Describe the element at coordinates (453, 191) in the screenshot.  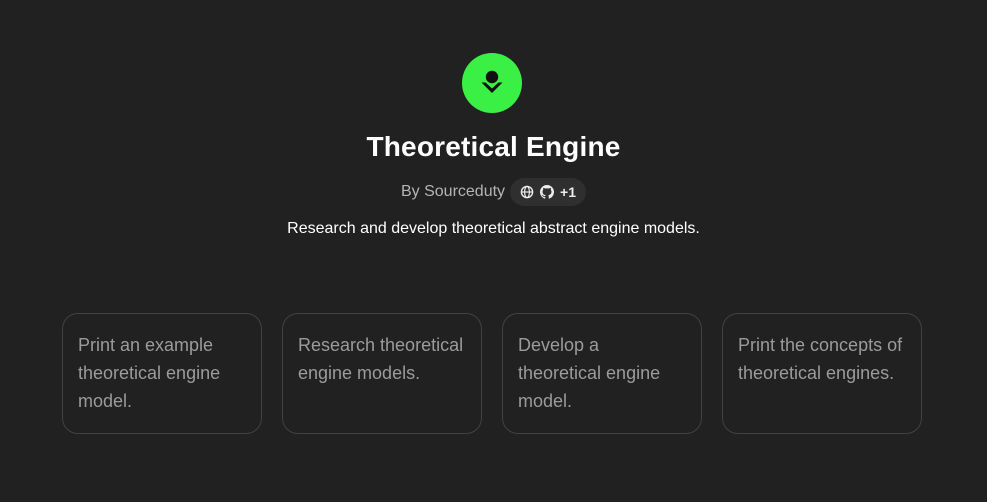
I see `author-label: By Sourceduty` at that location.